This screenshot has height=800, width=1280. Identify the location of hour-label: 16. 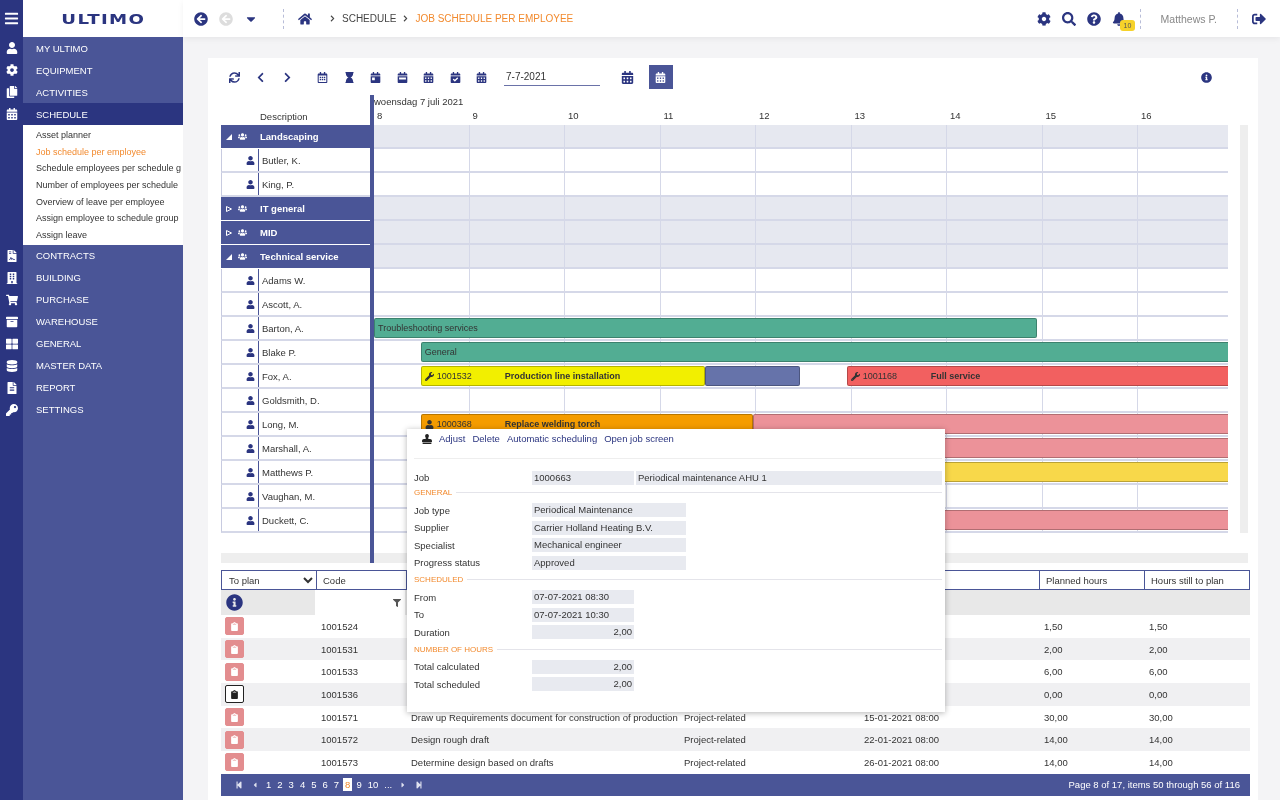
(1146, 115).